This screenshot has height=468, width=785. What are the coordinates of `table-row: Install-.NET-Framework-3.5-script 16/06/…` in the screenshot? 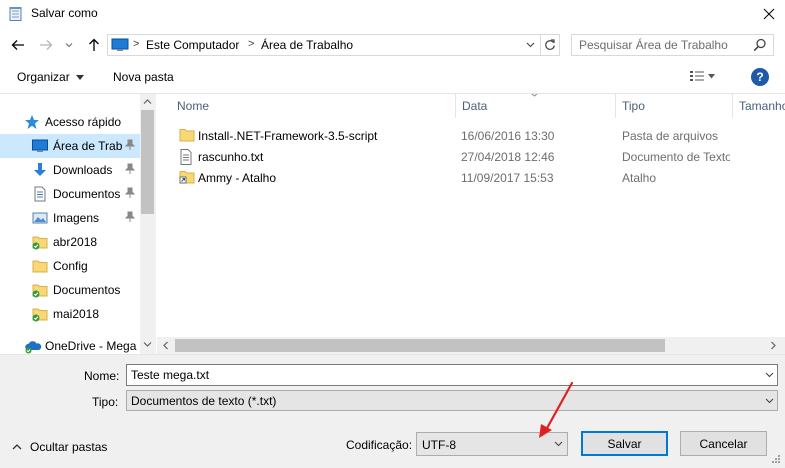 It's located at (467, 135).